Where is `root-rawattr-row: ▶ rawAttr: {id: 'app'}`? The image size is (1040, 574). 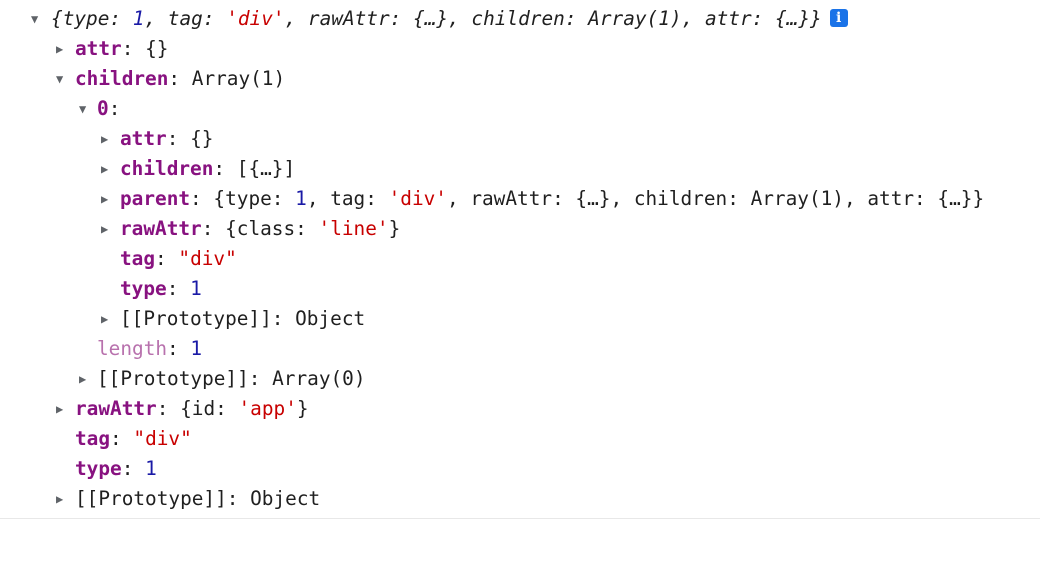 root-rawattr-row: ▶ rawAttr: {id: 'app'} is located at coordinates (154, 409).